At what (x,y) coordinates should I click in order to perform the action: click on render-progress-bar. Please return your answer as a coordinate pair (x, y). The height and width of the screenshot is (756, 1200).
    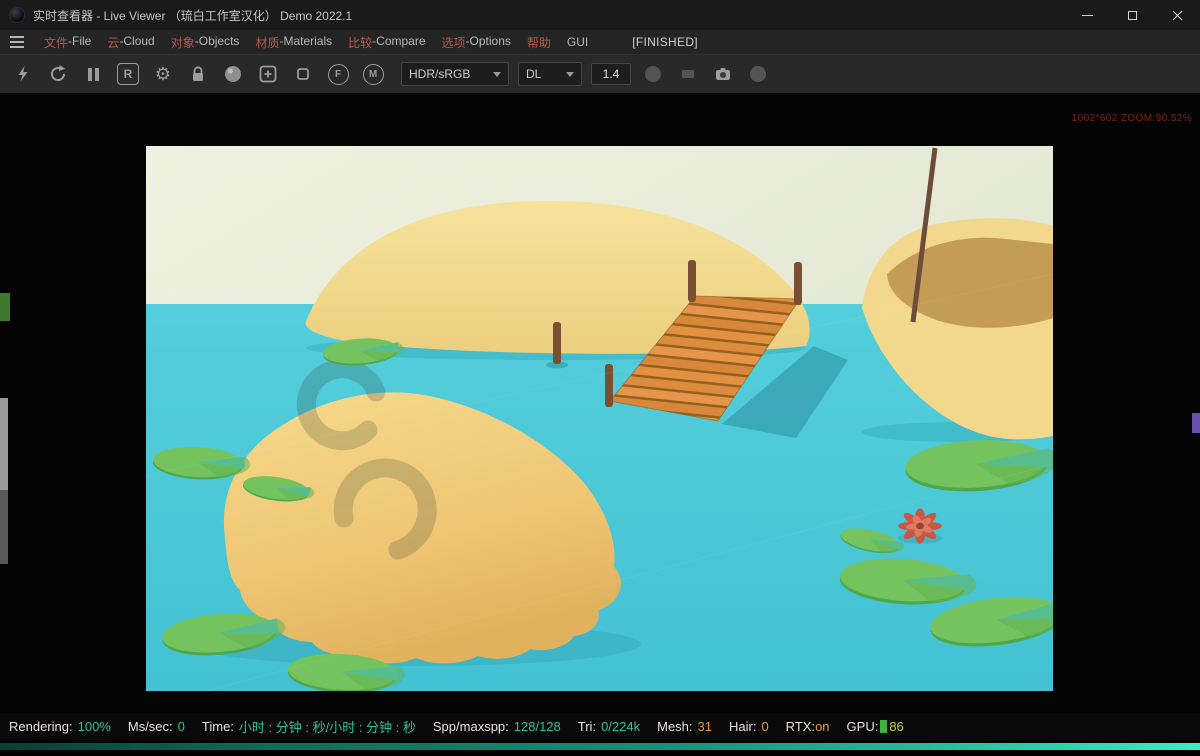
    Looking at the image, I should click on (600, 746).